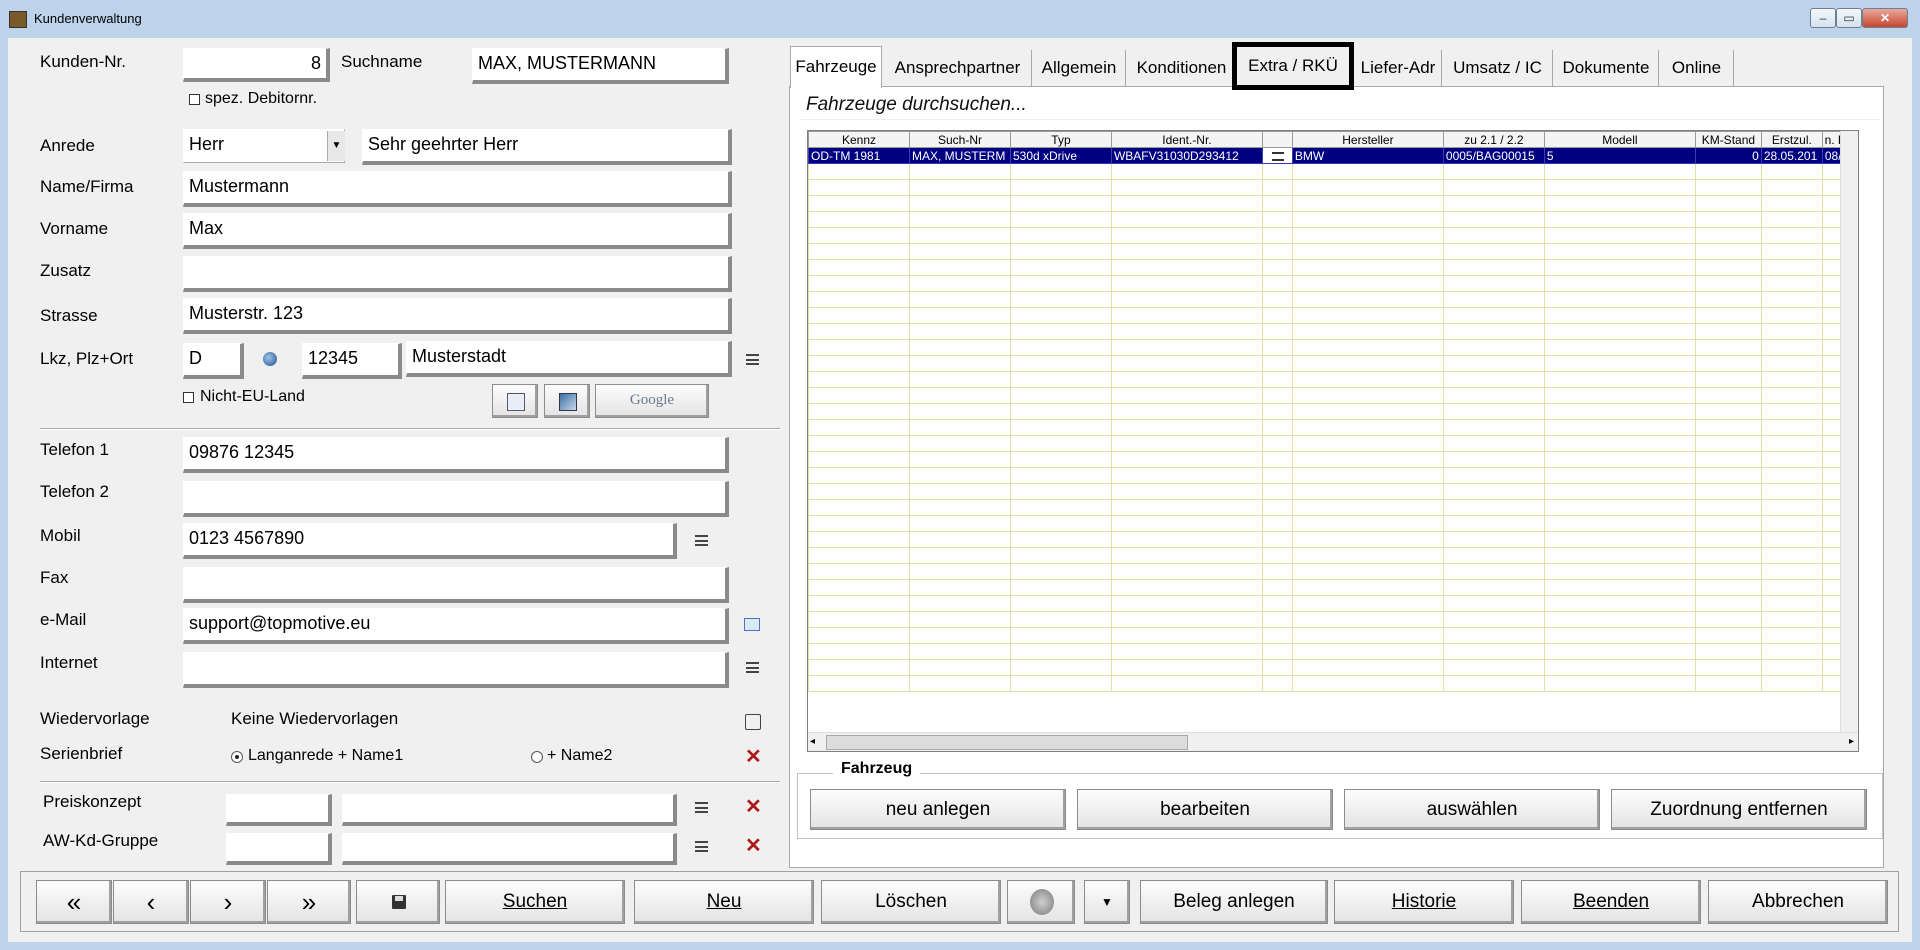 The height and width of the screenshot is (950, 1920). What do you see at coordinates (1885, 18) in the screenshot?
I see `close-button: ✕` at bounding box center [1885, 18].